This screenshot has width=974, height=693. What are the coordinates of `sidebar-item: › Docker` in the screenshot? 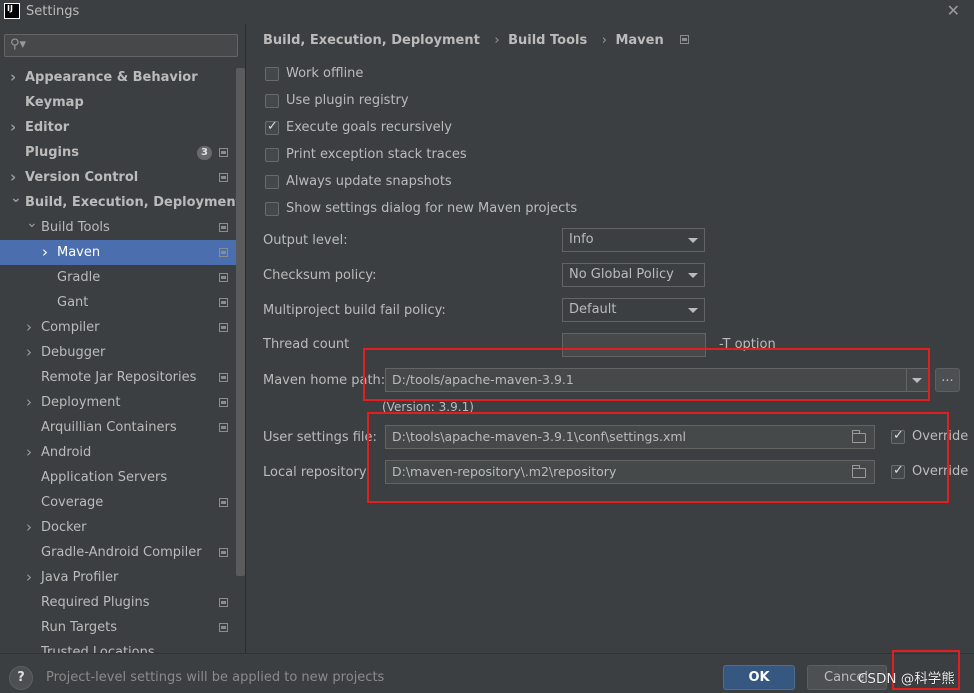 It's located at (118, 527).